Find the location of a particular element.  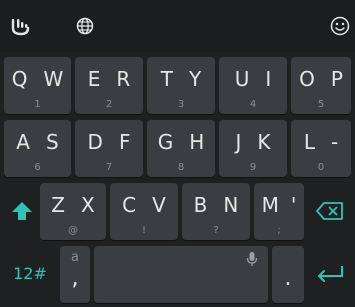

key-as: AS 6 is located at coordinates (37, 148).